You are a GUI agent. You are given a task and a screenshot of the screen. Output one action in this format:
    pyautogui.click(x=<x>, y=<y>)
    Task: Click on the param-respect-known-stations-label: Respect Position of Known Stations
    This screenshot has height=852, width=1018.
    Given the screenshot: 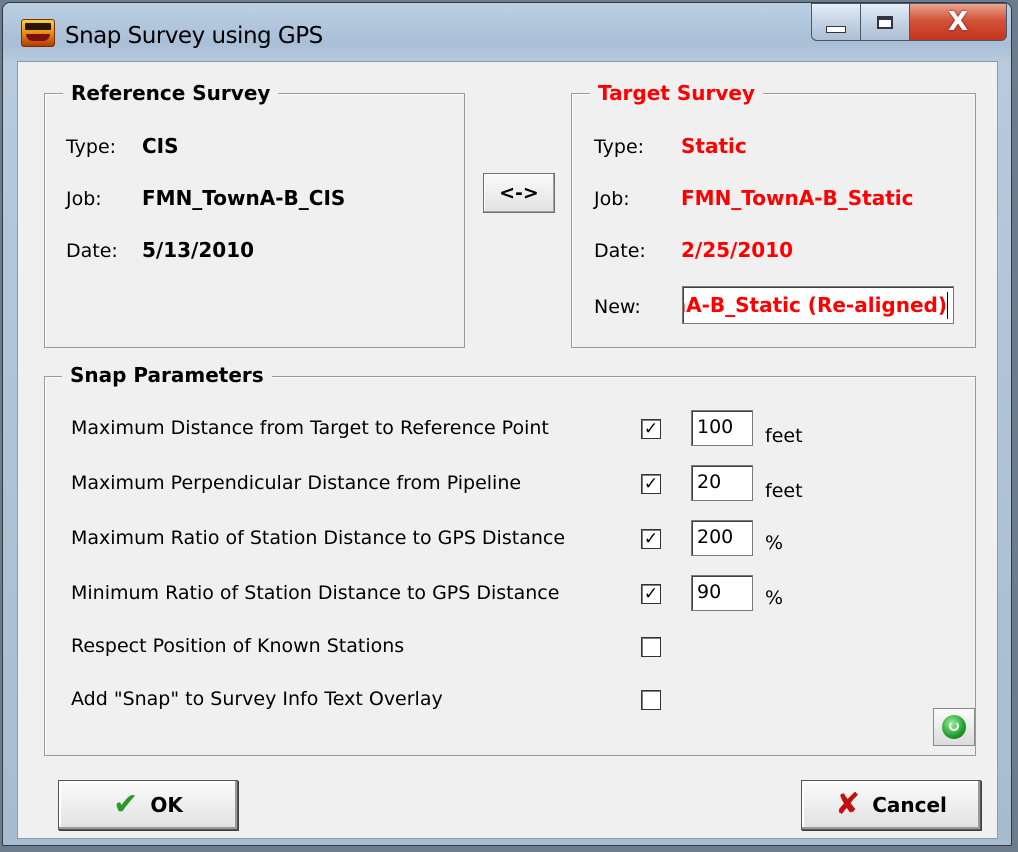 What is the action you would take?
    pyautogui.click(x=238, y=646)
    